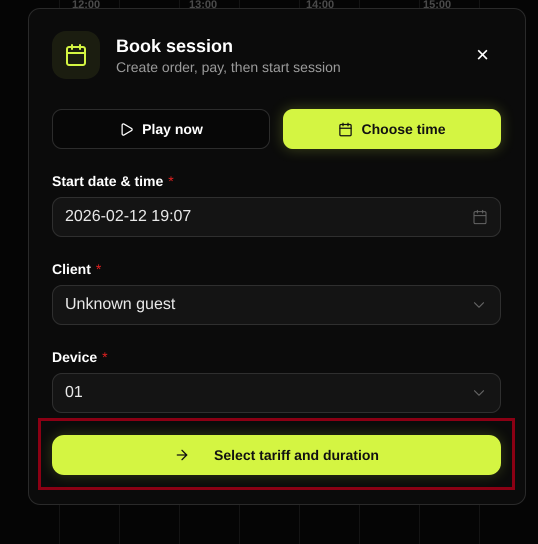 This screenshot has height=544, width=538. What do you see at coordinates (276, 393) in the screenshot?
I see `select-field: 01` at bounding box center [276, 393].